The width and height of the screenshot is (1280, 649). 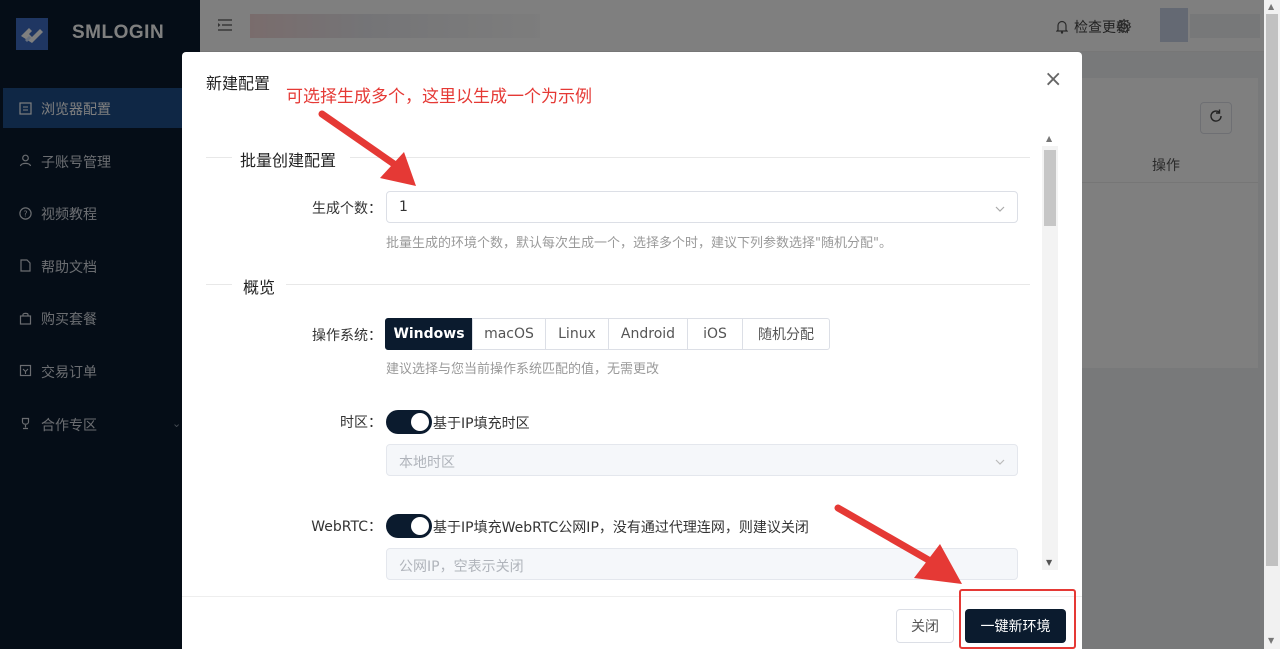 I want to click on timezone-placeholder: 本地时区, so click(x=427, y=463).